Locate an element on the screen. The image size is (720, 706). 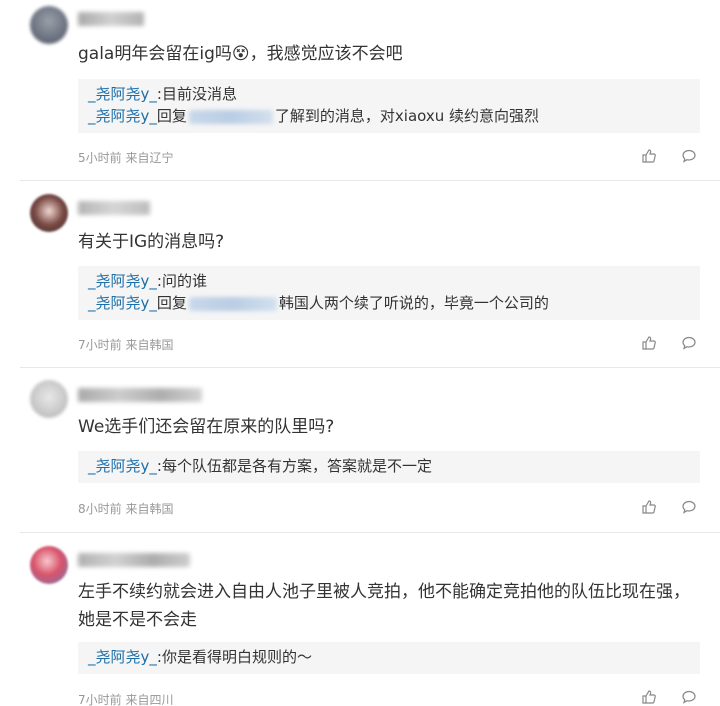
reply-item: _尧阿尧y_:问的谁 is located at coordinates (389, 281).